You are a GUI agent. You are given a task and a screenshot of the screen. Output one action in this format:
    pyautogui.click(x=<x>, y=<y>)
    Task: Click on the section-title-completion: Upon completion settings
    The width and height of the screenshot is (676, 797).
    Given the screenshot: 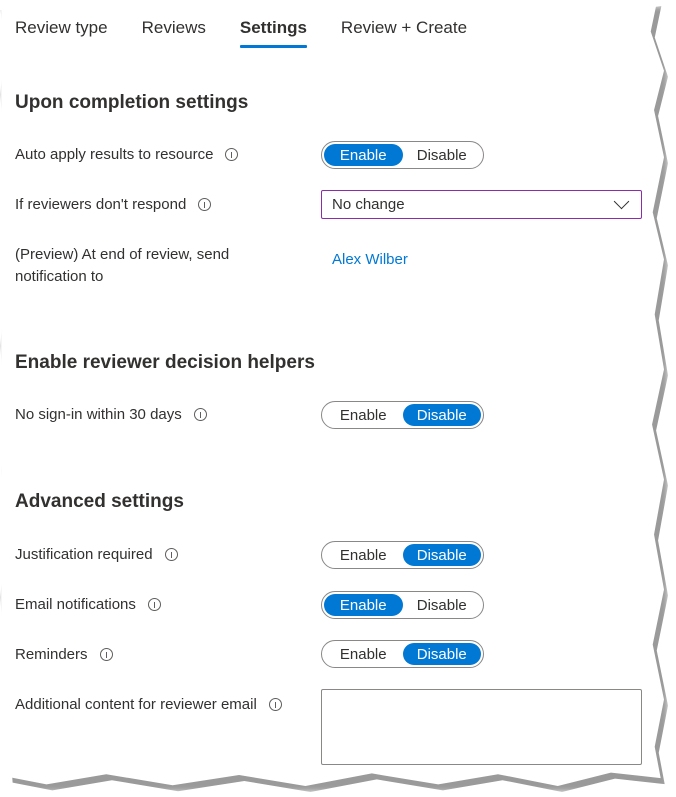 What is the action you would take?
    pyautogui.click(x=132, y=102)
    